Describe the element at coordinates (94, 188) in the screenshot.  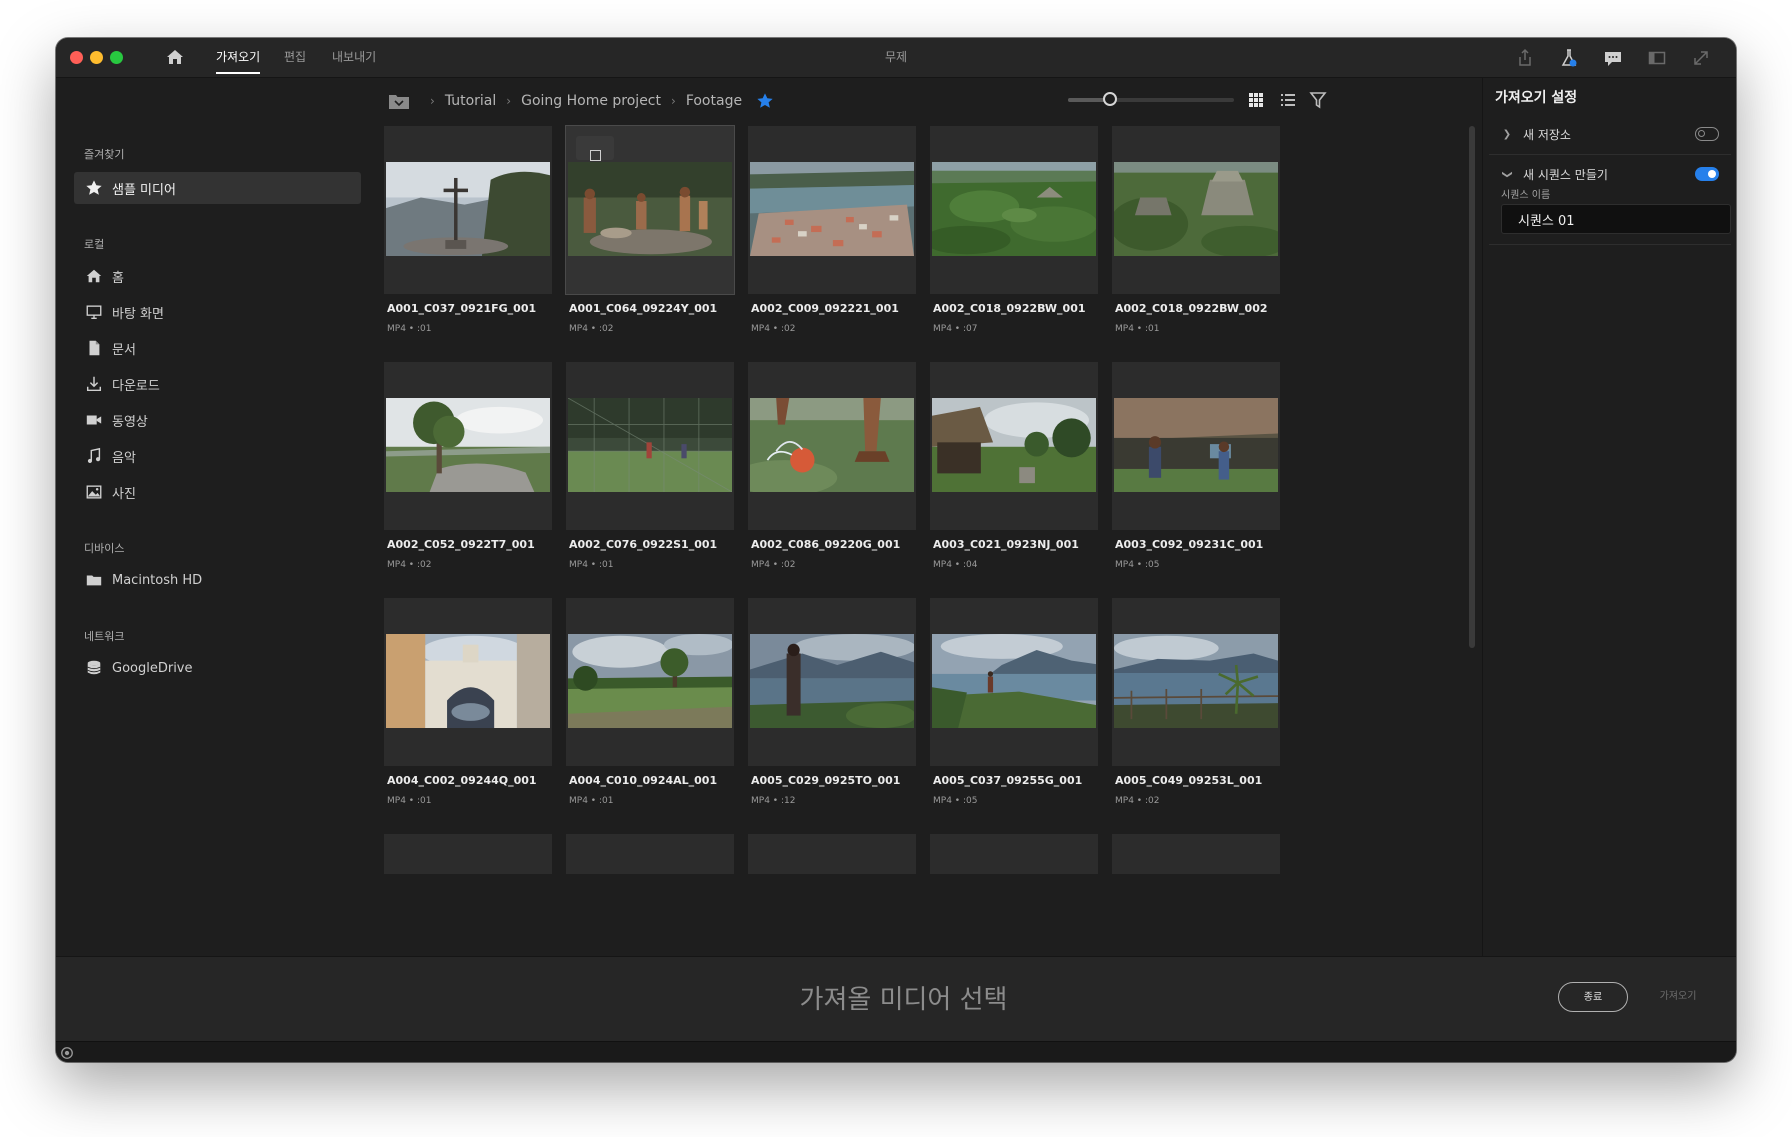
I see `star-icon` at that location.